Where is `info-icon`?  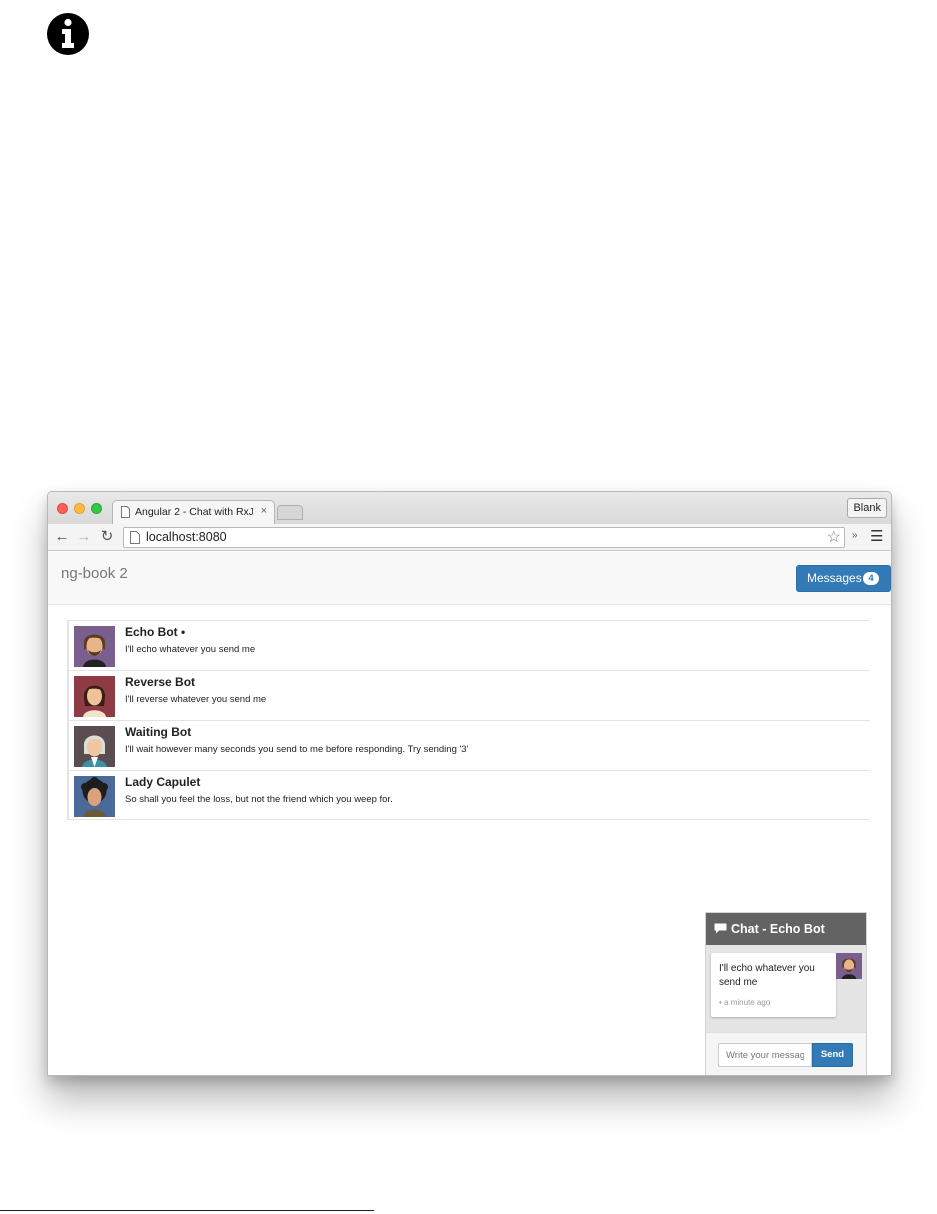 info-icon is located at coordinates (68, 34).